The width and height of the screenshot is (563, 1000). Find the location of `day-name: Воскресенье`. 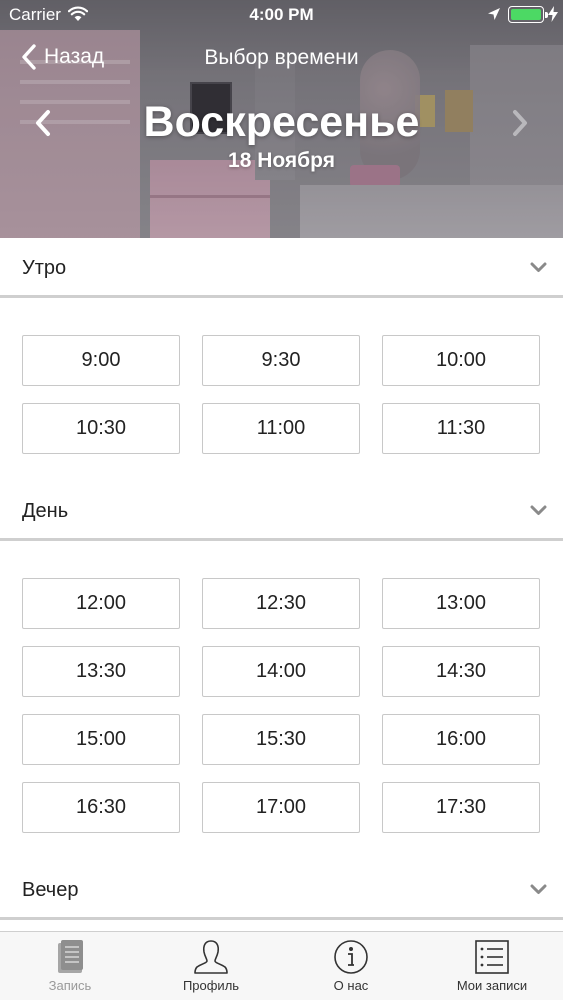

day-name: Воскресенье is located at coordinates (281, 122).